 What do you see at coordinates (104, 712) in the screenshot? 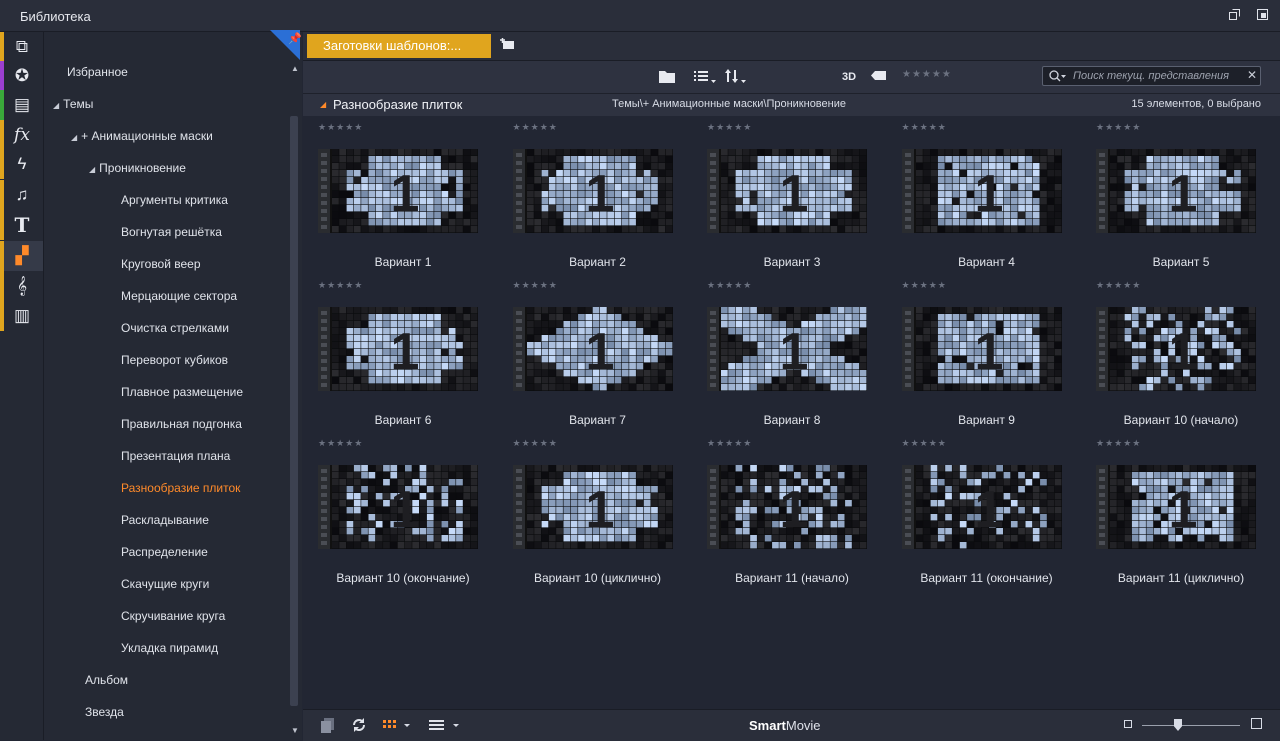
I see `tree-item: Звезда` at bounding box center [104, 712].